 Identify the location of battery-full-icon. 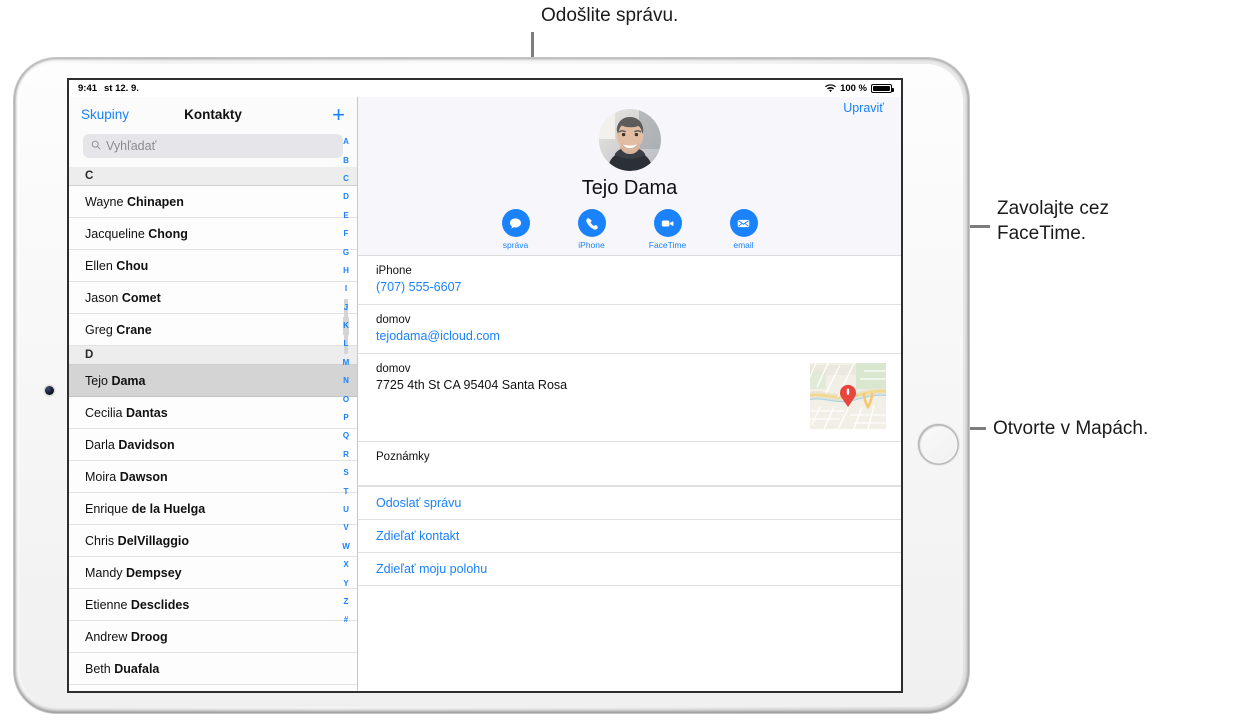
(882, 88).